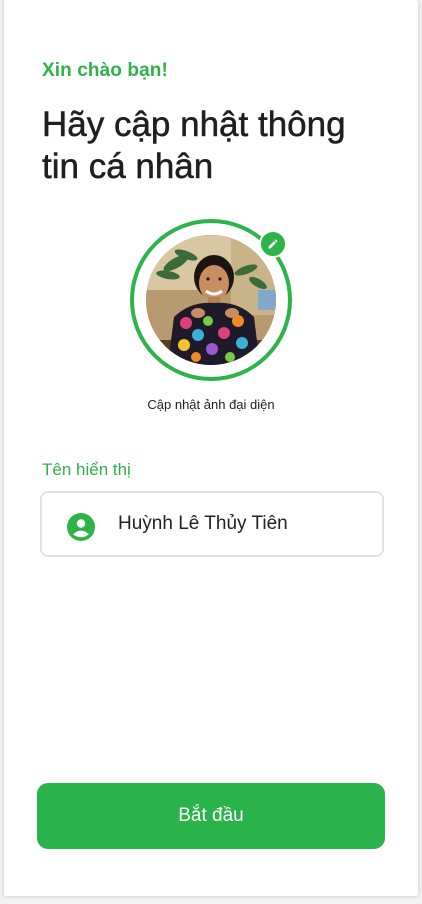 The width and height of the screenshot is (422, 904). What do you see at coordinates (194, 146) in the screenshot?
I see `page-title: Hãy cập nhật thông tin cá nhân` at bounding box center [194, 146].